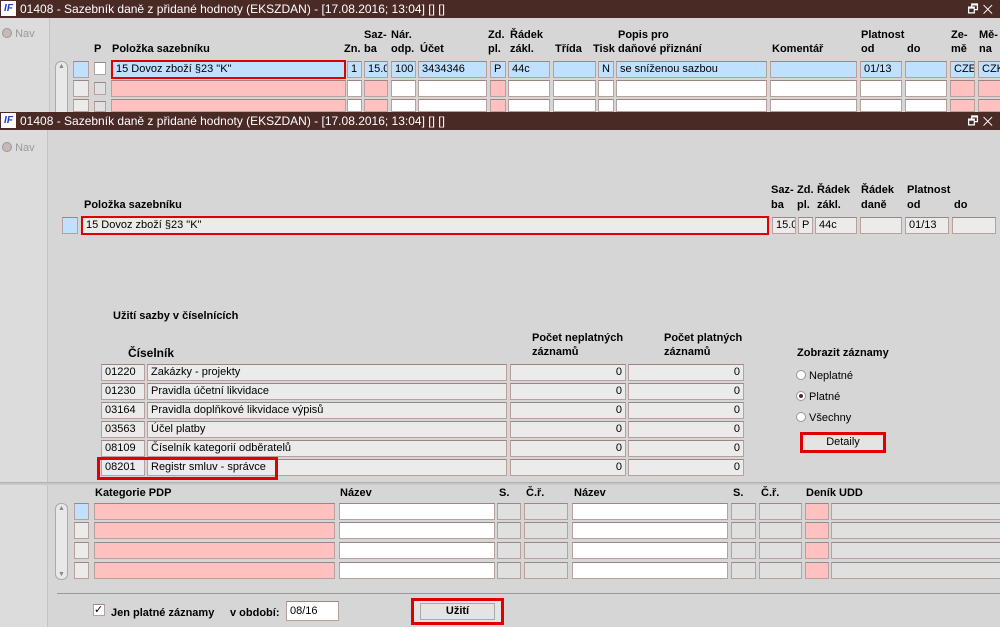 The width and height of the screenshot is (1000, 627). Describe the element at coordinates (61, 574) in the screenshot. I see `scroll-down-icon: ▼` at that location.